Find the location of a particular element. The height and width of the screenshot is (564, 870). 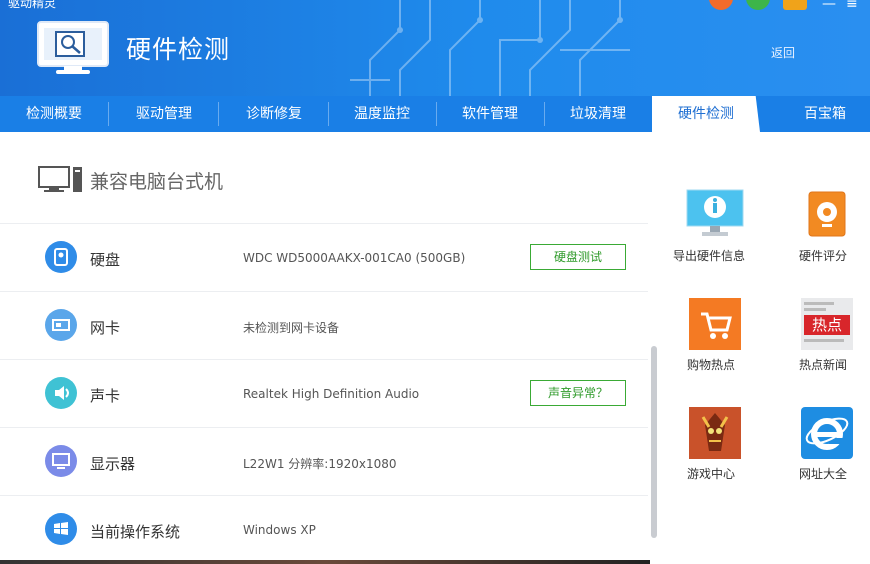

hard-disk-icon is located at coordinates (61, 257).